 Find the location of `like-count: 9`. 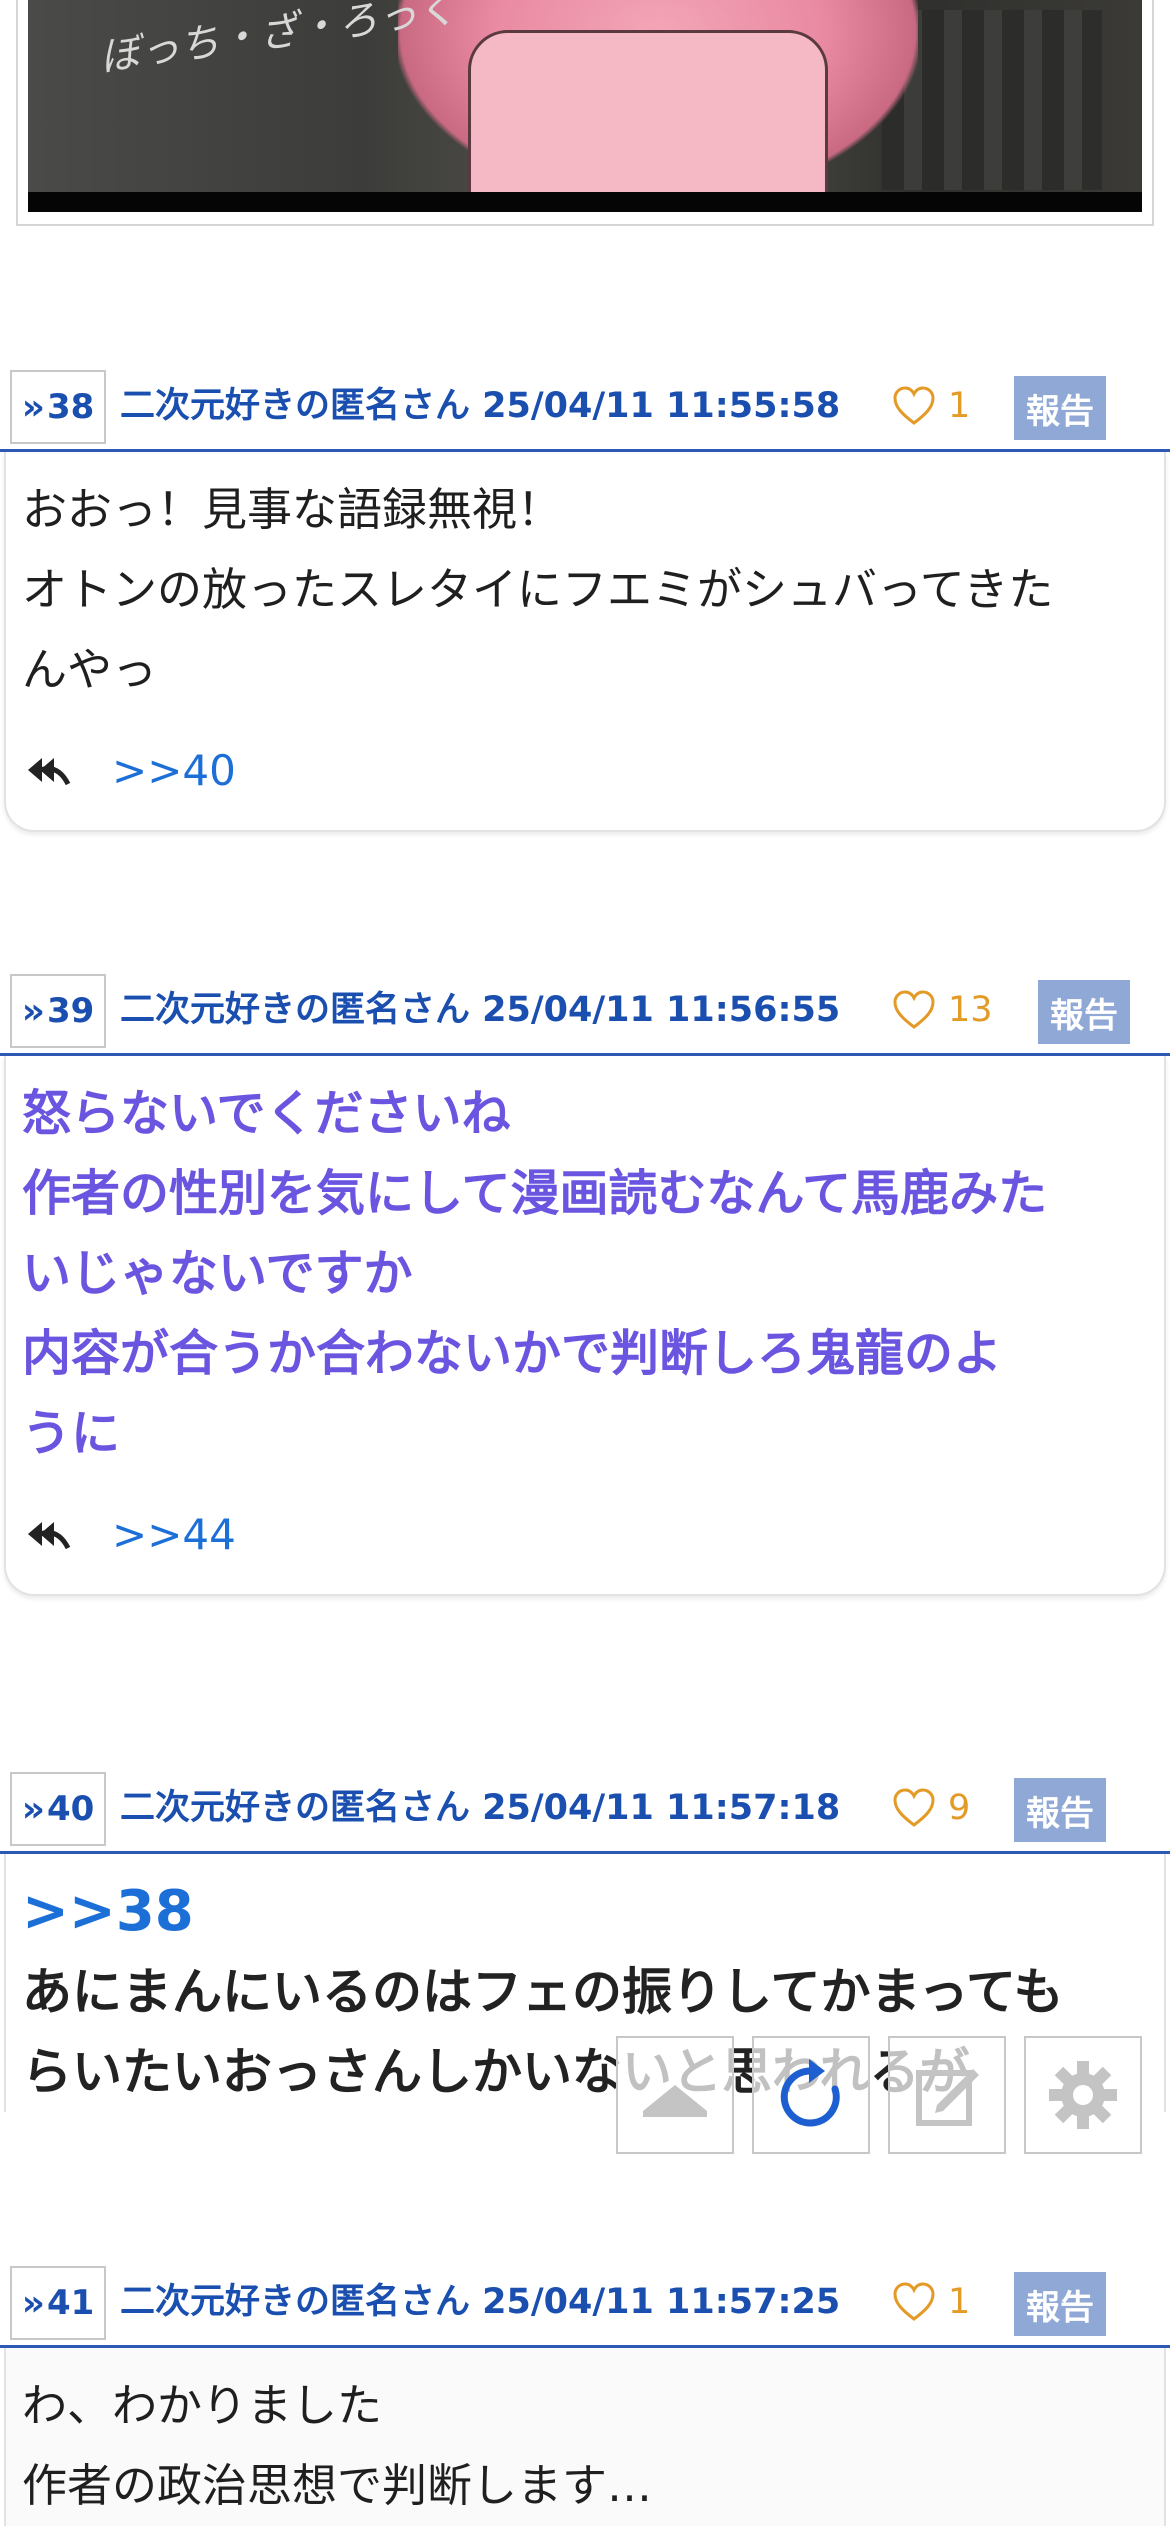

like-count: 9 is located at coordinates (959, 1808).